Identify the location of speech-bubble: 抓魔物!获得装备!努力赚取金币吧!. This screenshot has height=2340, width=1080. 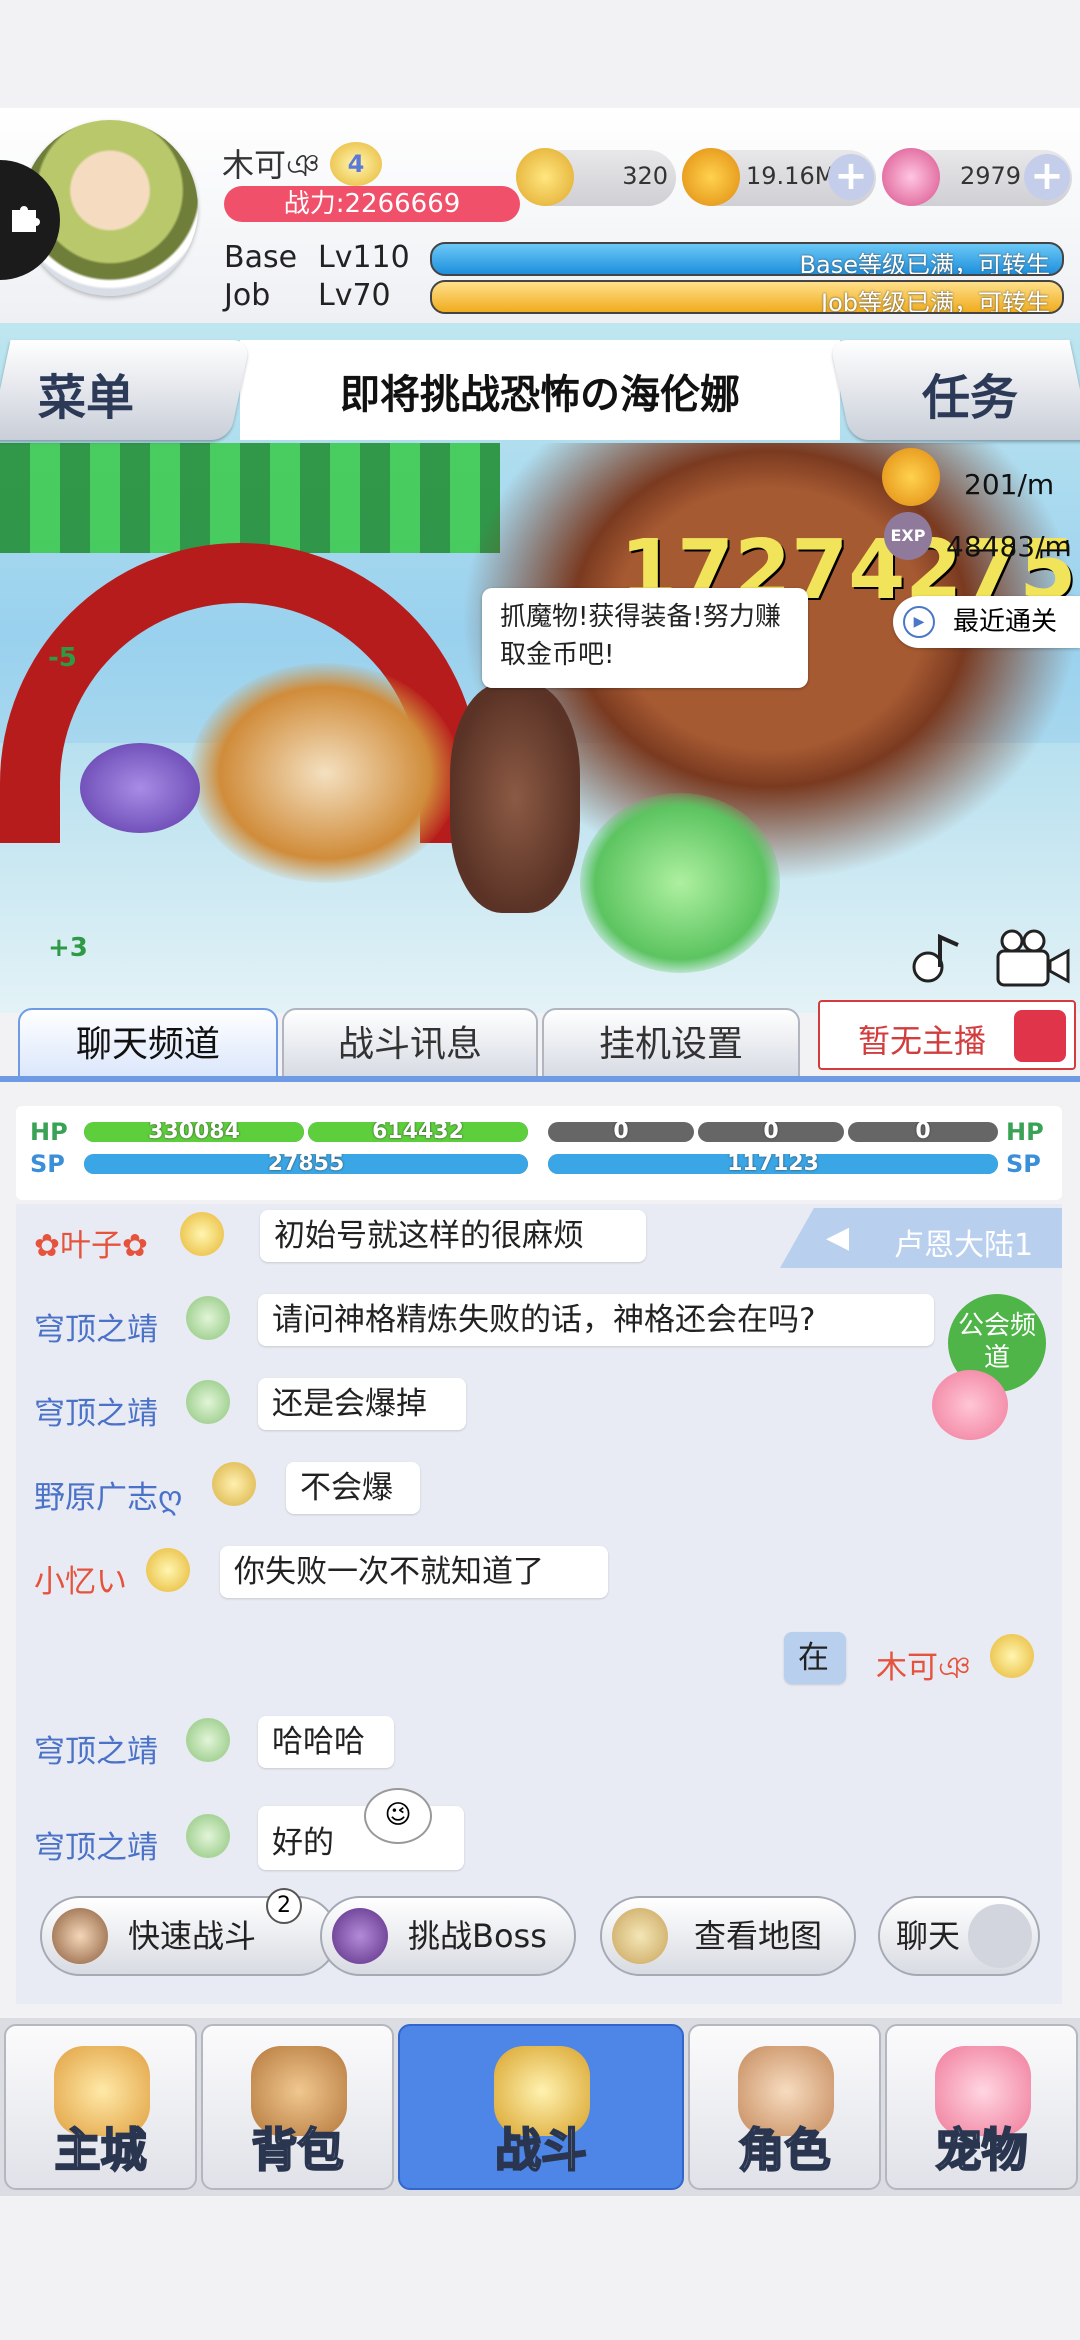
(645, 638).